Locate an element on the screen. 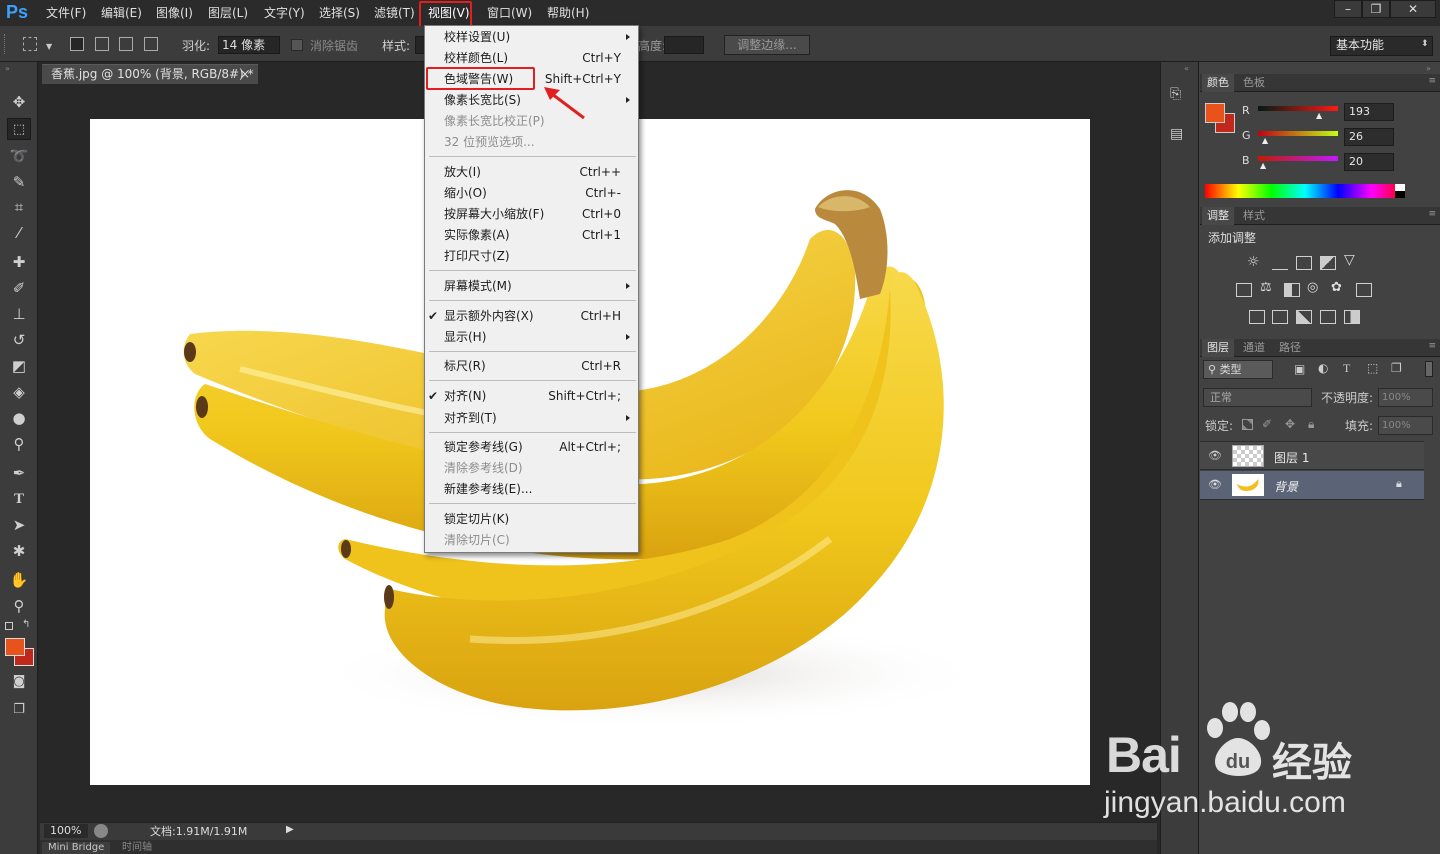  properties-panel-icon: ▤ is located at coordinates (1179, 136).